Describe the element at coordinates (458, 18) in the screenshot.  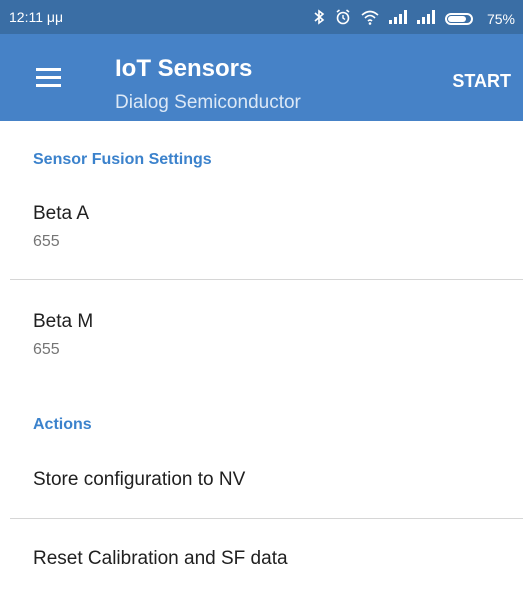
I see `battery-icon` at that location.